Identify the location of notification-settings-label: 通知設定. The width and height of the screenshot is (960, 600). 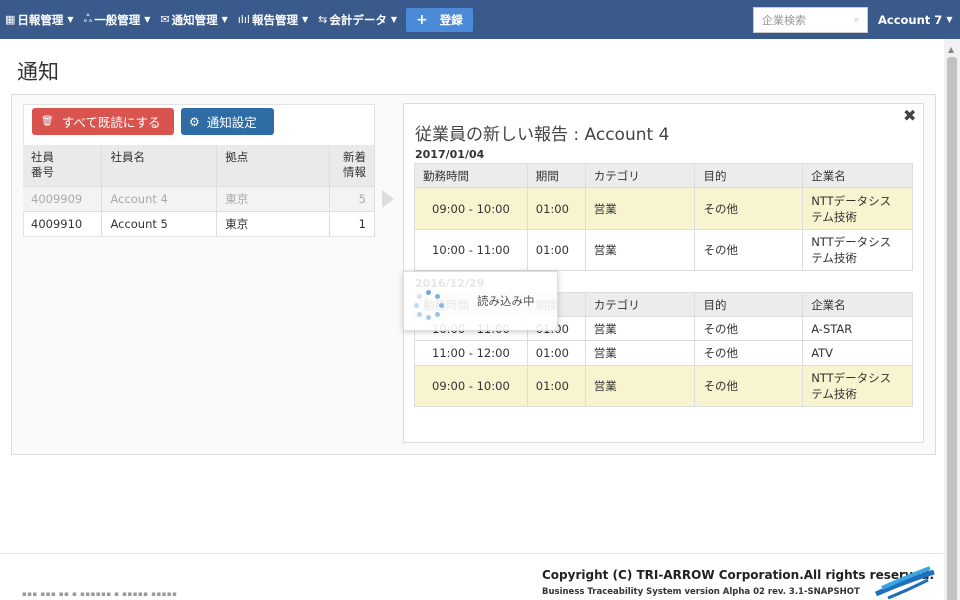
(231, 122).